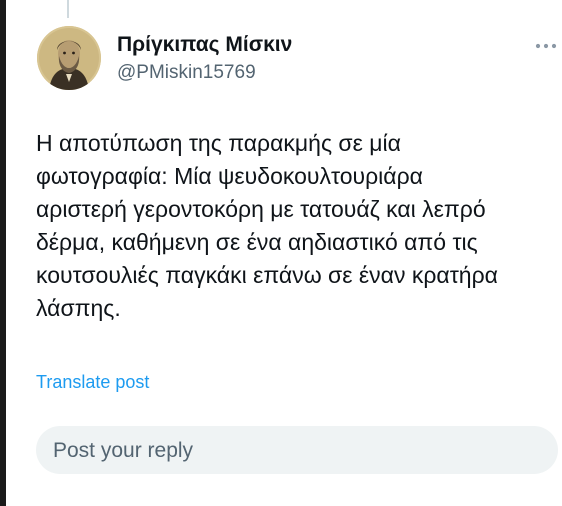 This screenshot has width=562, height=506. What do you see at coordinates (92, 382) in the screenshot?
I see `translate-post-link: Translate post` at bounding box center [92, 382].